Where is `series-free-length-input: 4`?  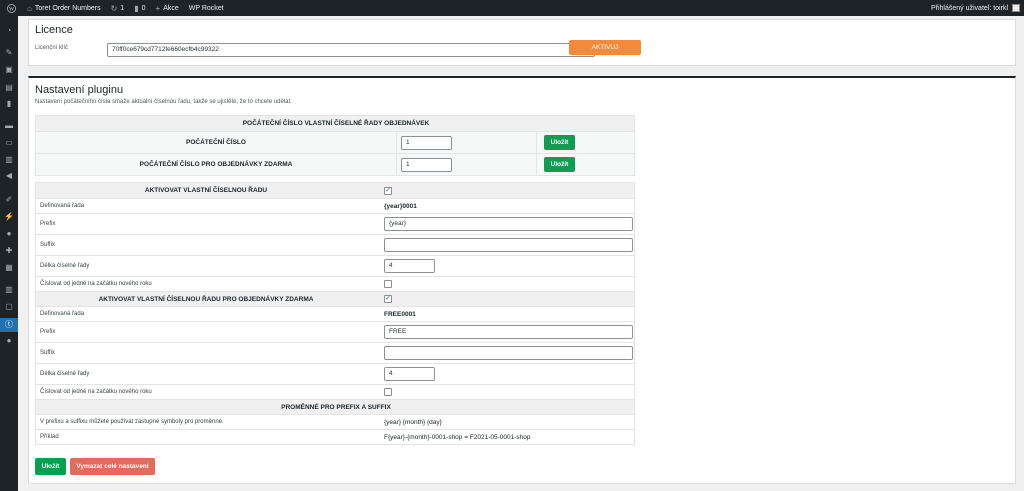 series-free-length-input: 4 is located at coordinates (409, 374).